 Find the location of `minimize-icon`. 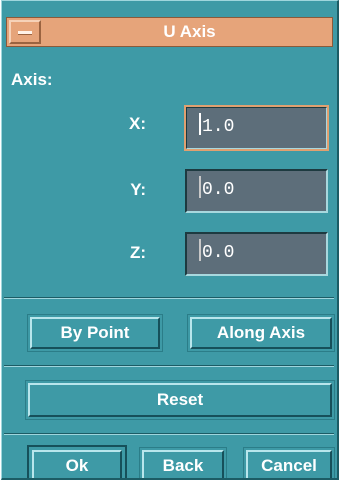

minimize-icon is located at coordinates (25, 33).